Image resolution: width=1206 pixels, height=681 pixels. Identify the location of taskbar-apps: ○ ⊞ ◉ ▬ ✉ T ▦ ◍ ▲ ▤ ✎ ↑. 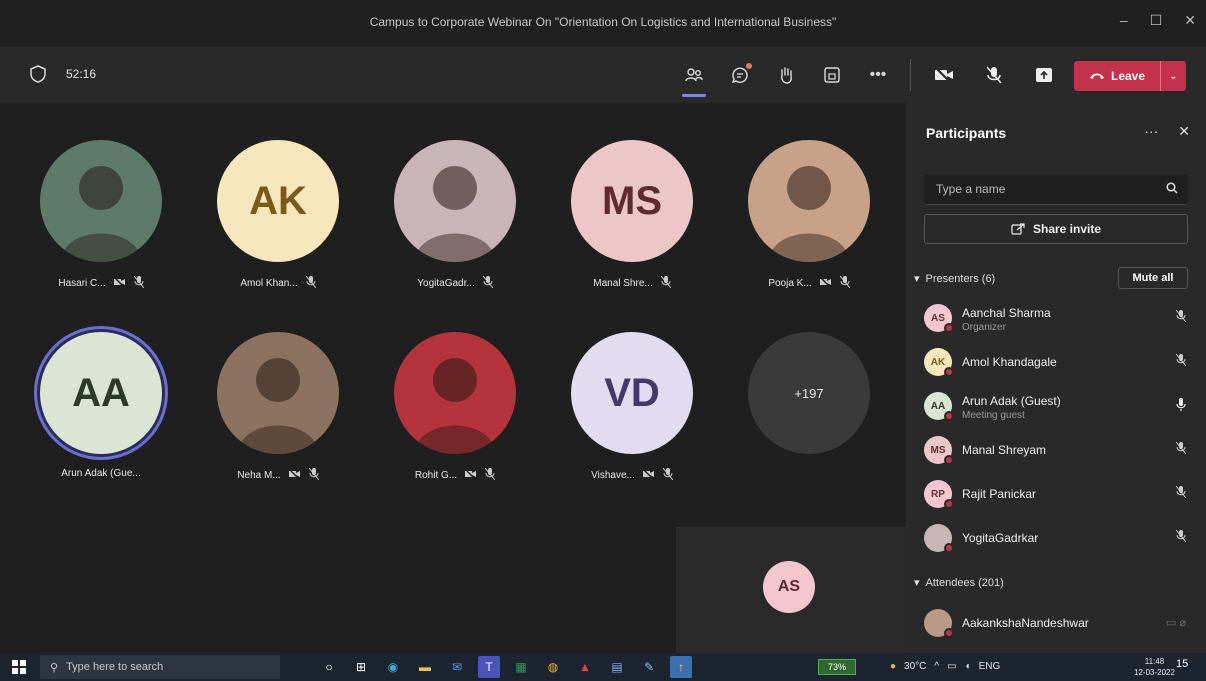
(505, 667).